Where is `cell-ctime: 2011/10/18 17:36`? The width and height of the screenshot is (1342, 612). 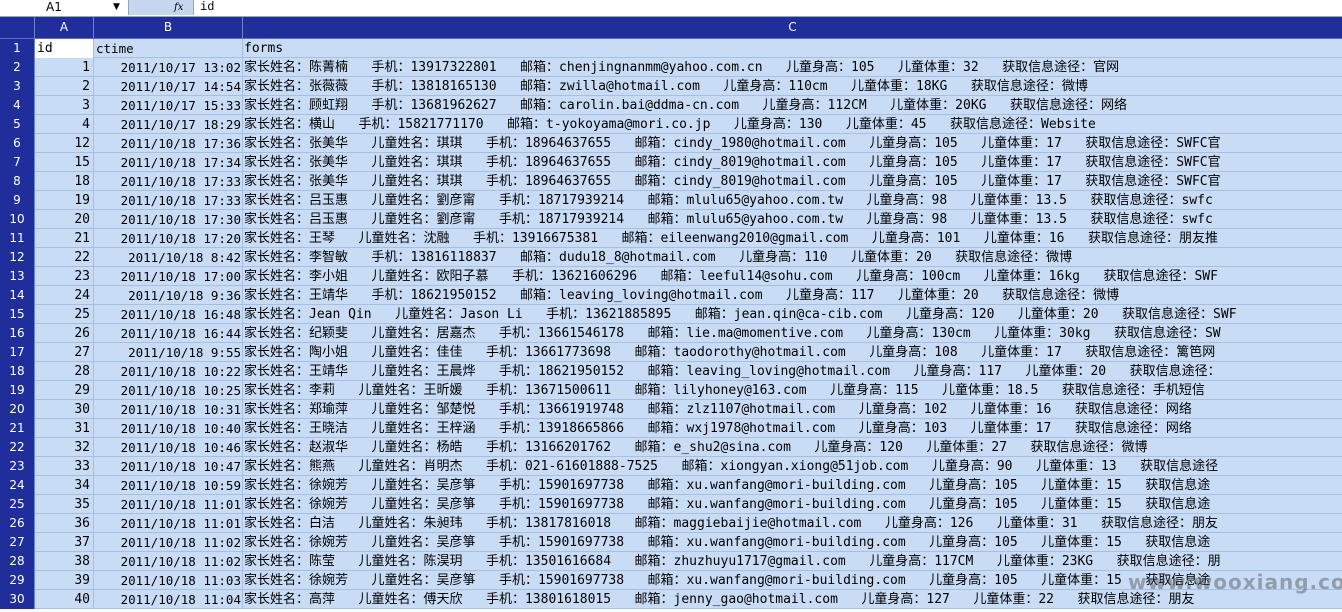 cell-ctime: 2011/10/18 17:36 is located at coordinates (168, 143).